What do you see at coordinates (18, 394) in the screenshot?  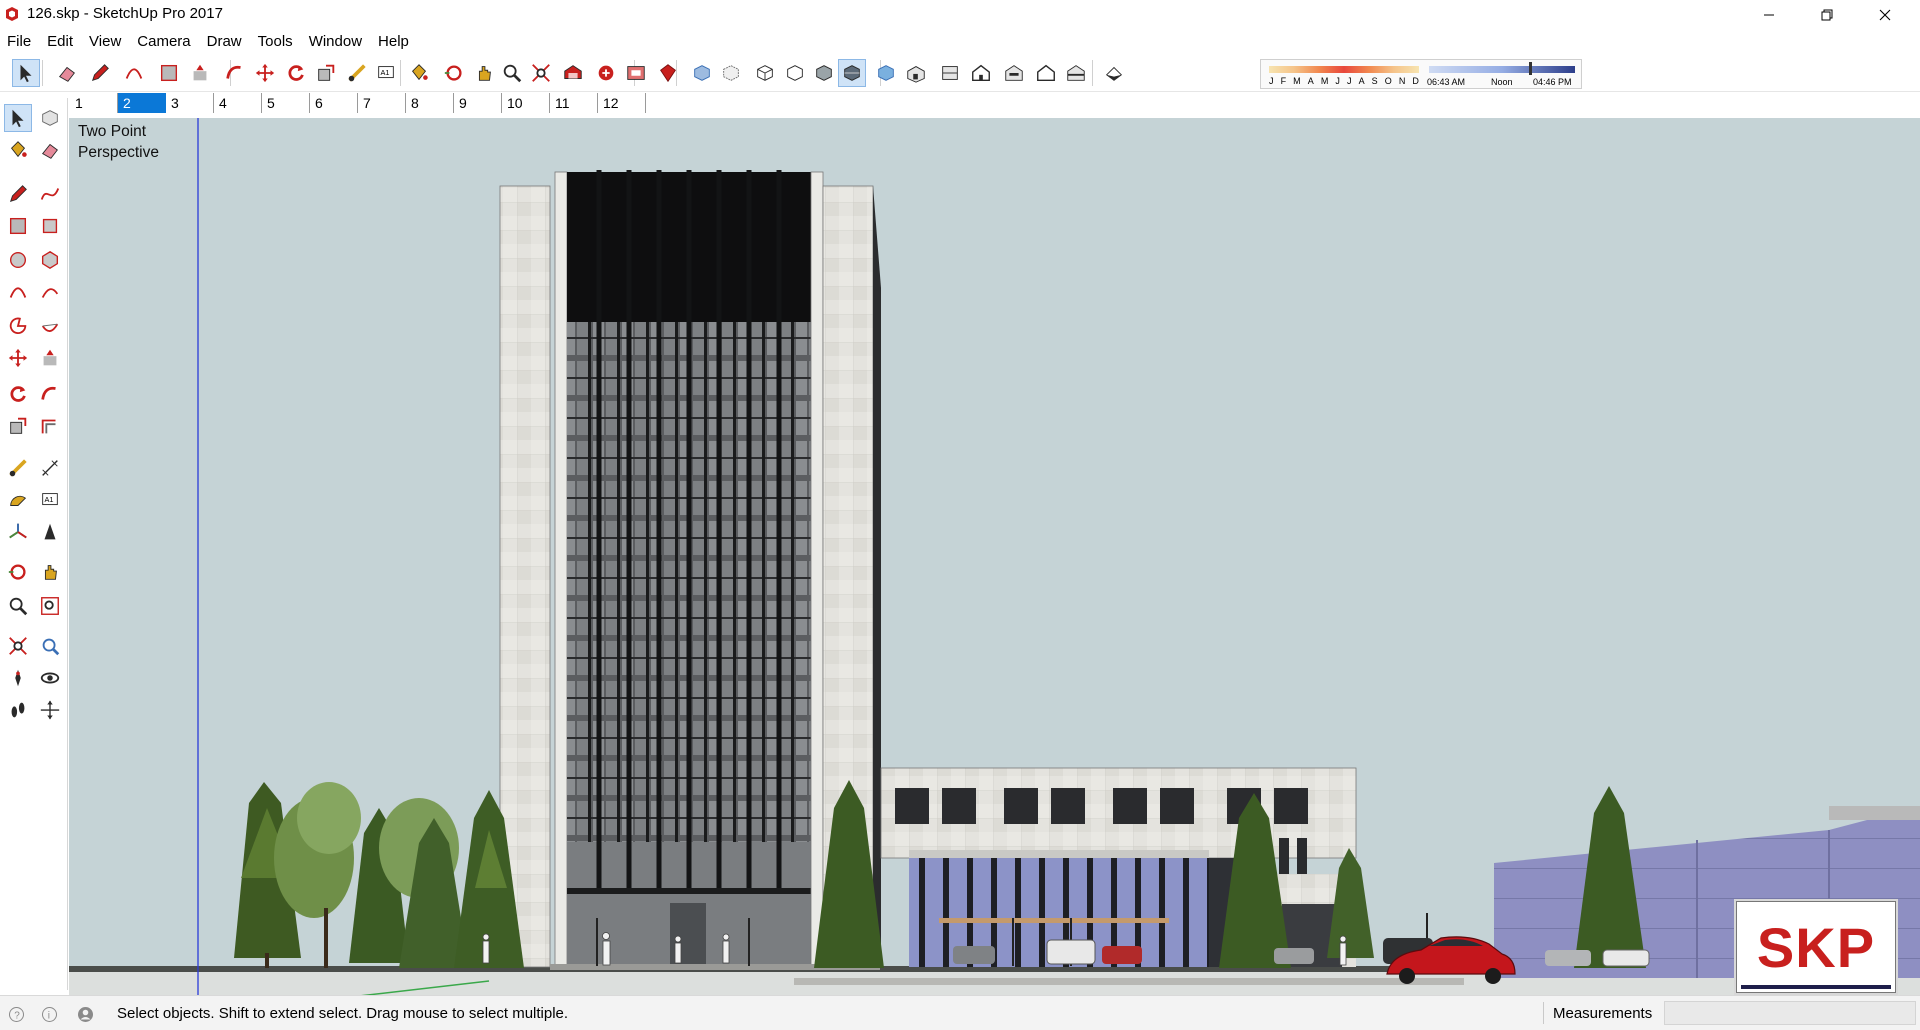 I see `tool-rotate-button` at bounding box center [18, 394].